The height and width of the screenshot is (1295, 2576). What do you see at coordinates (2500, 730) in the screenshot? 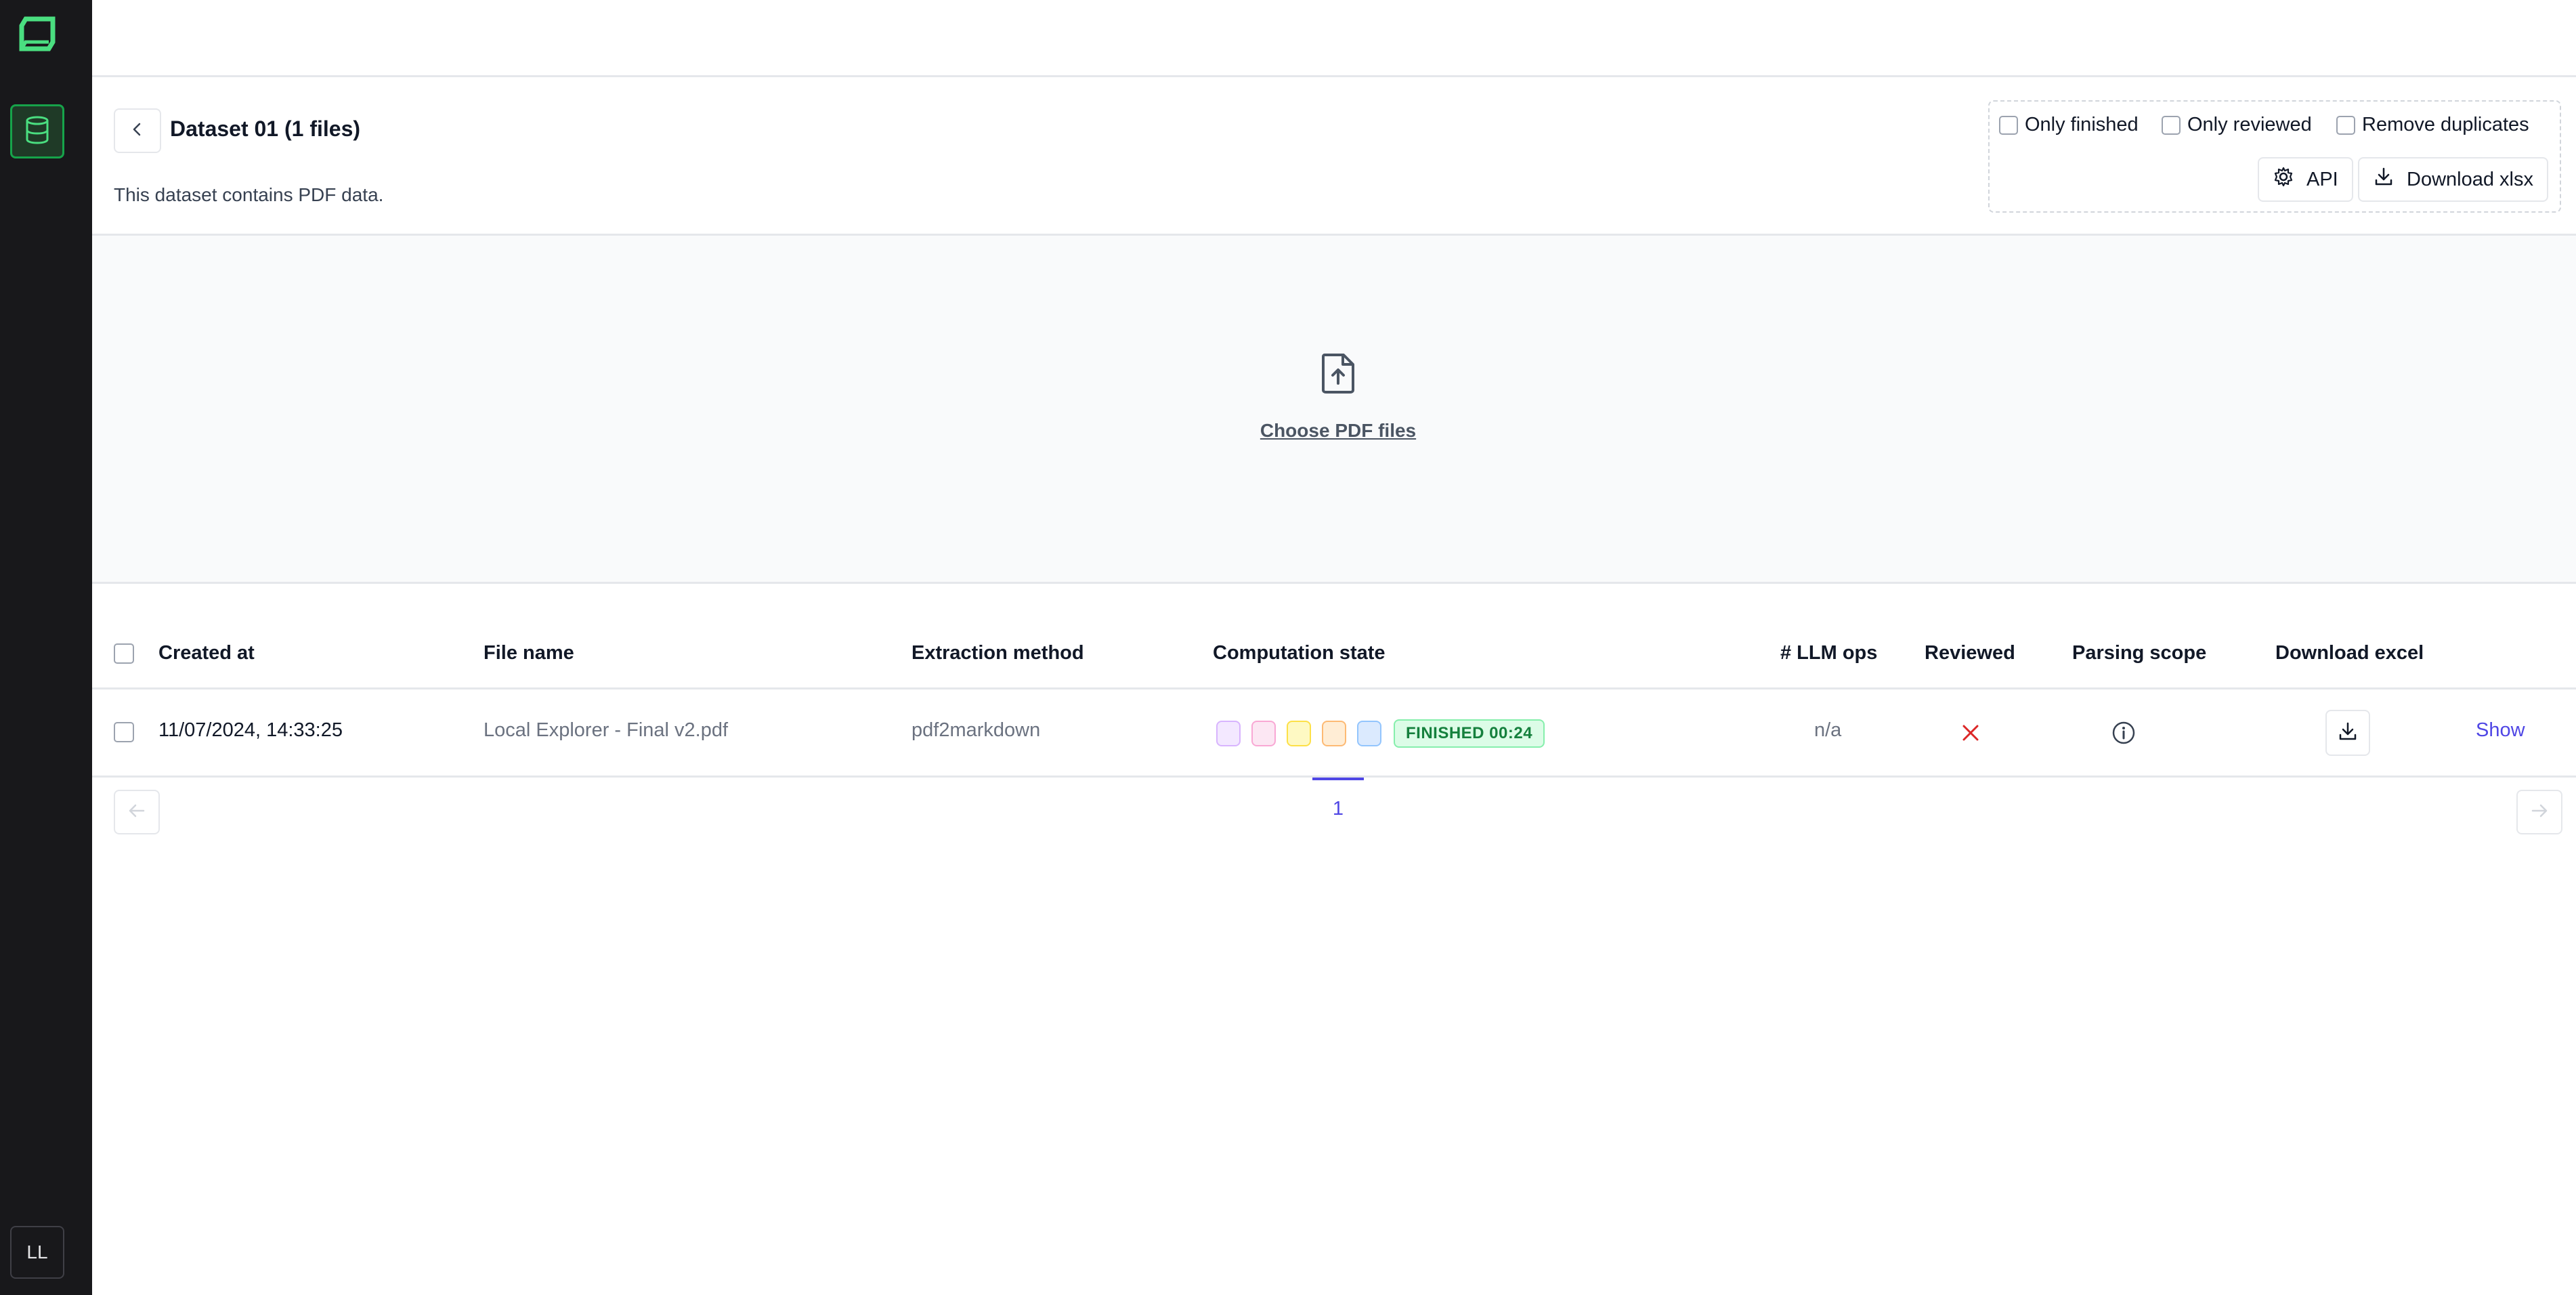
I see `show-link: Show` at bounding box center [2500, 730].